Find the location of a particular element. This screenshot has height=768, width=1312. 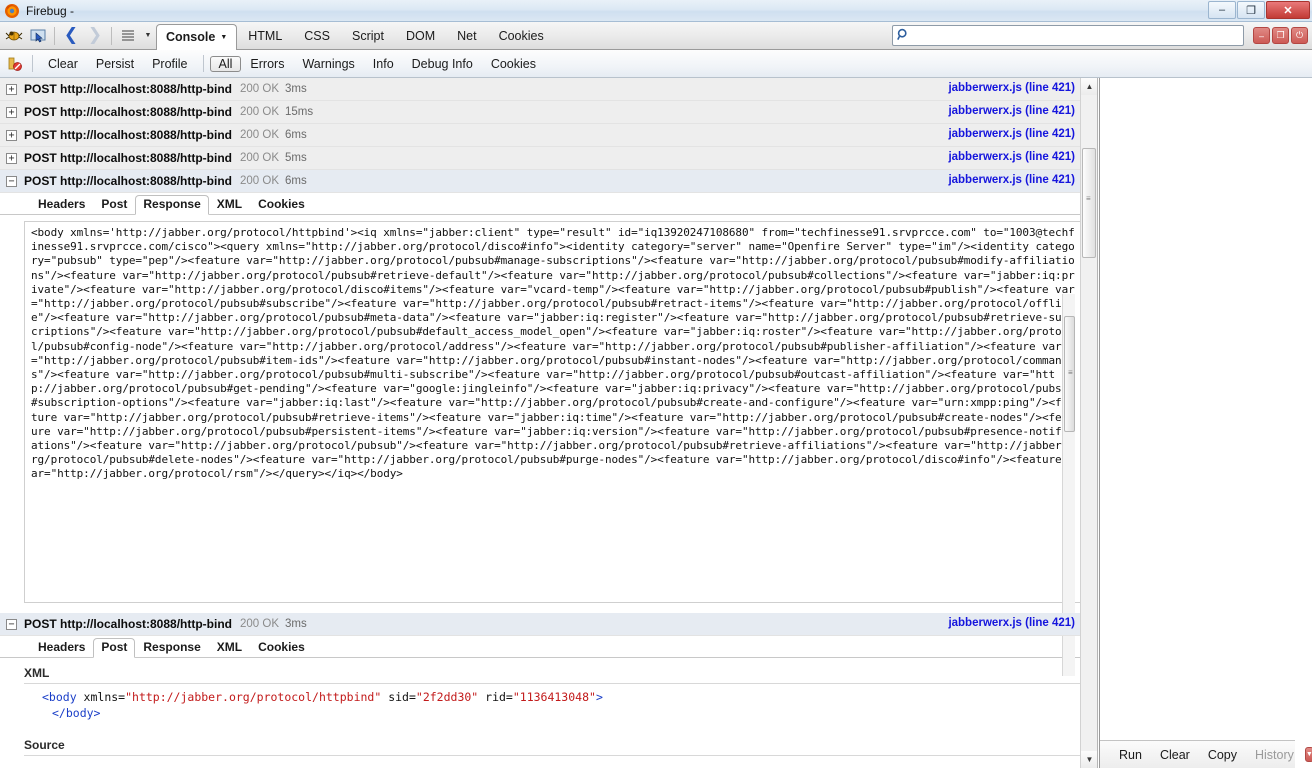

detail-tab-response: Response is located at coordinates (172, 205).